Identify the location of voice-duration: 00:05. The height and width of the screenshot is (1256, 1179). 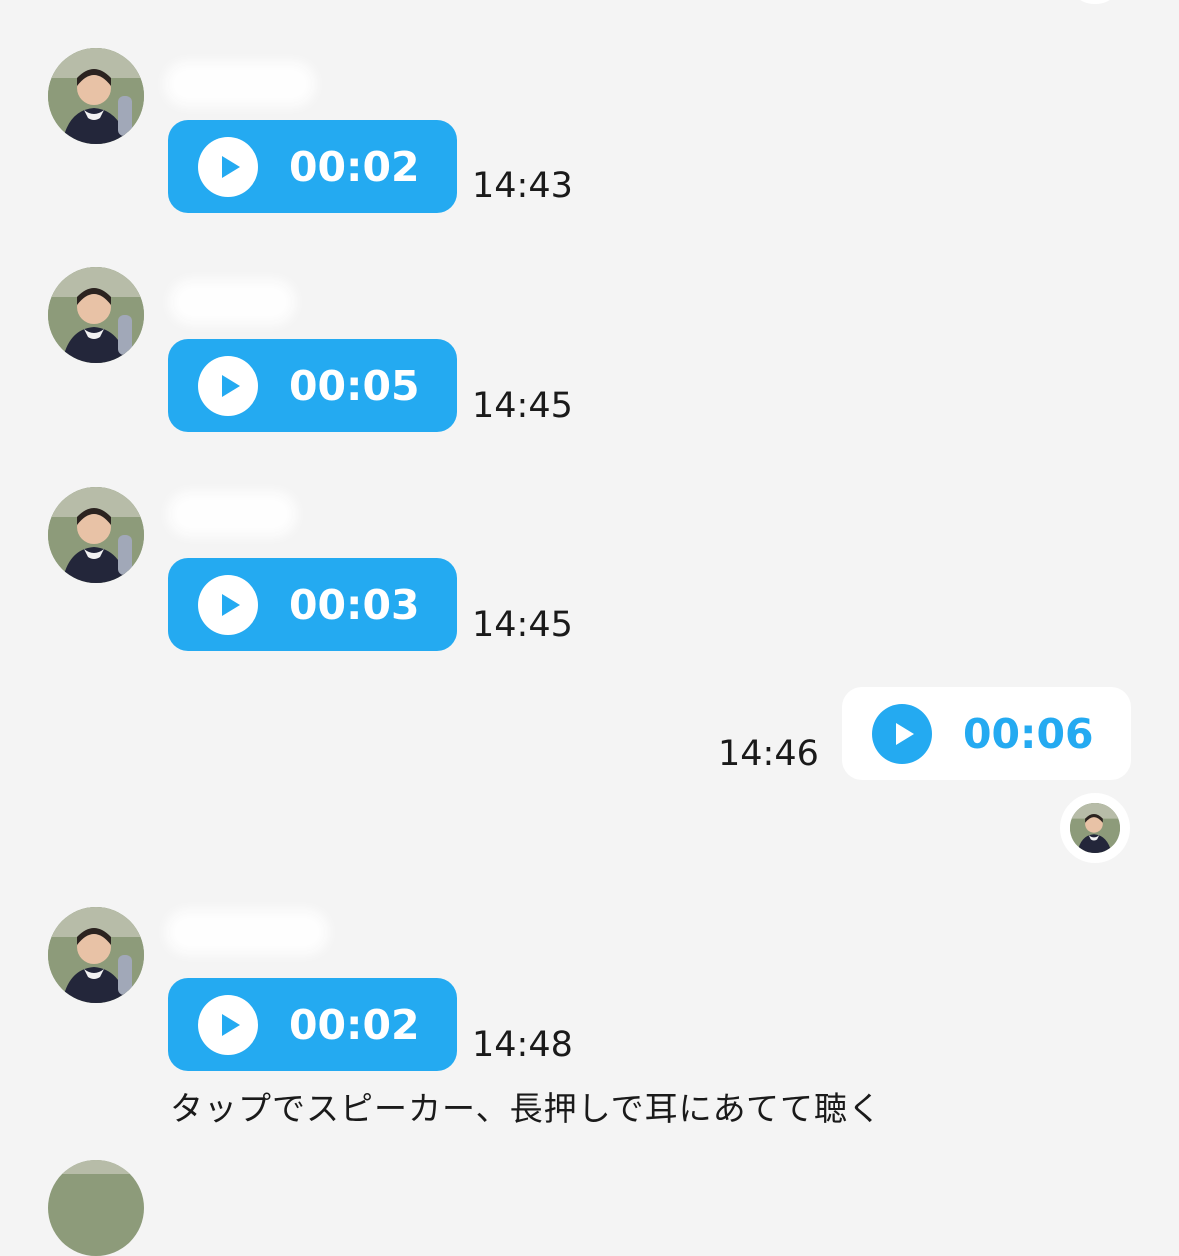
(354, 385).